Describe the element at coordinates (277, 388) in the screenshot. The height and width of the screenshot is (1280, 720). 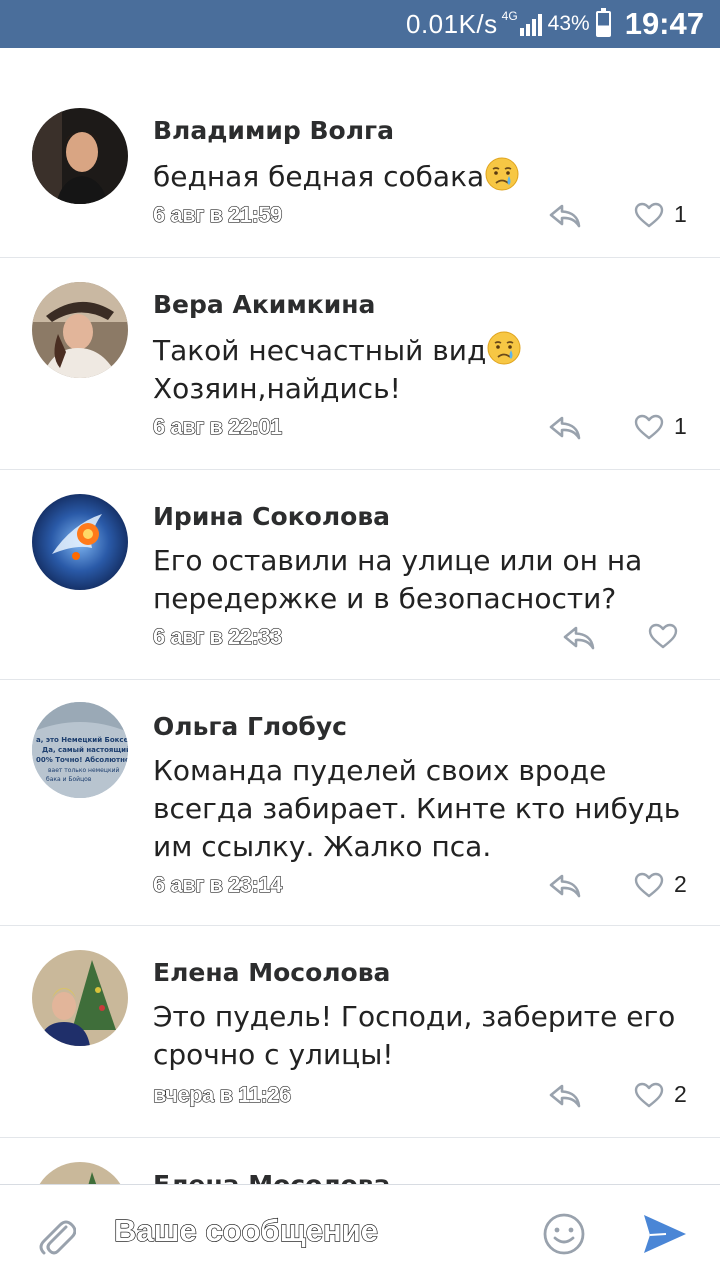
I see `comment-text-line2: Хозяин,найдись!` at that location.